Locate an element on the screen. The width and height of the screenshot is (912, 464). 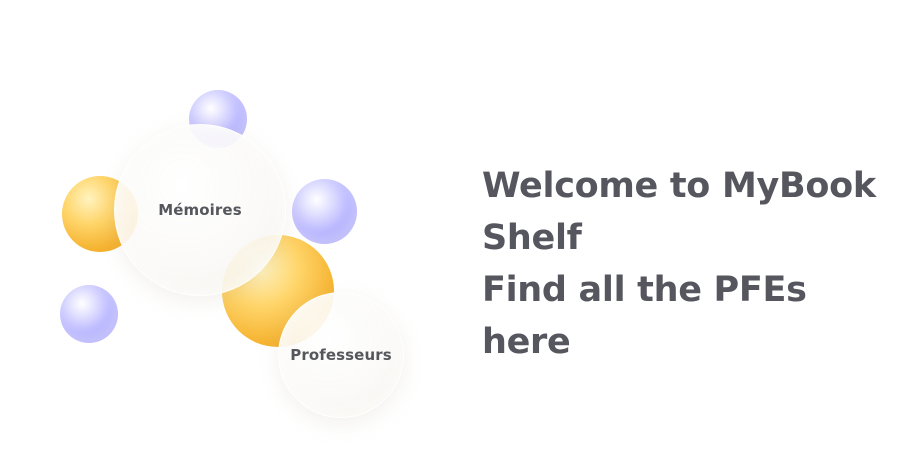
welcome-line-1: Welcome to MyBook is located at coordinates (679, 186).